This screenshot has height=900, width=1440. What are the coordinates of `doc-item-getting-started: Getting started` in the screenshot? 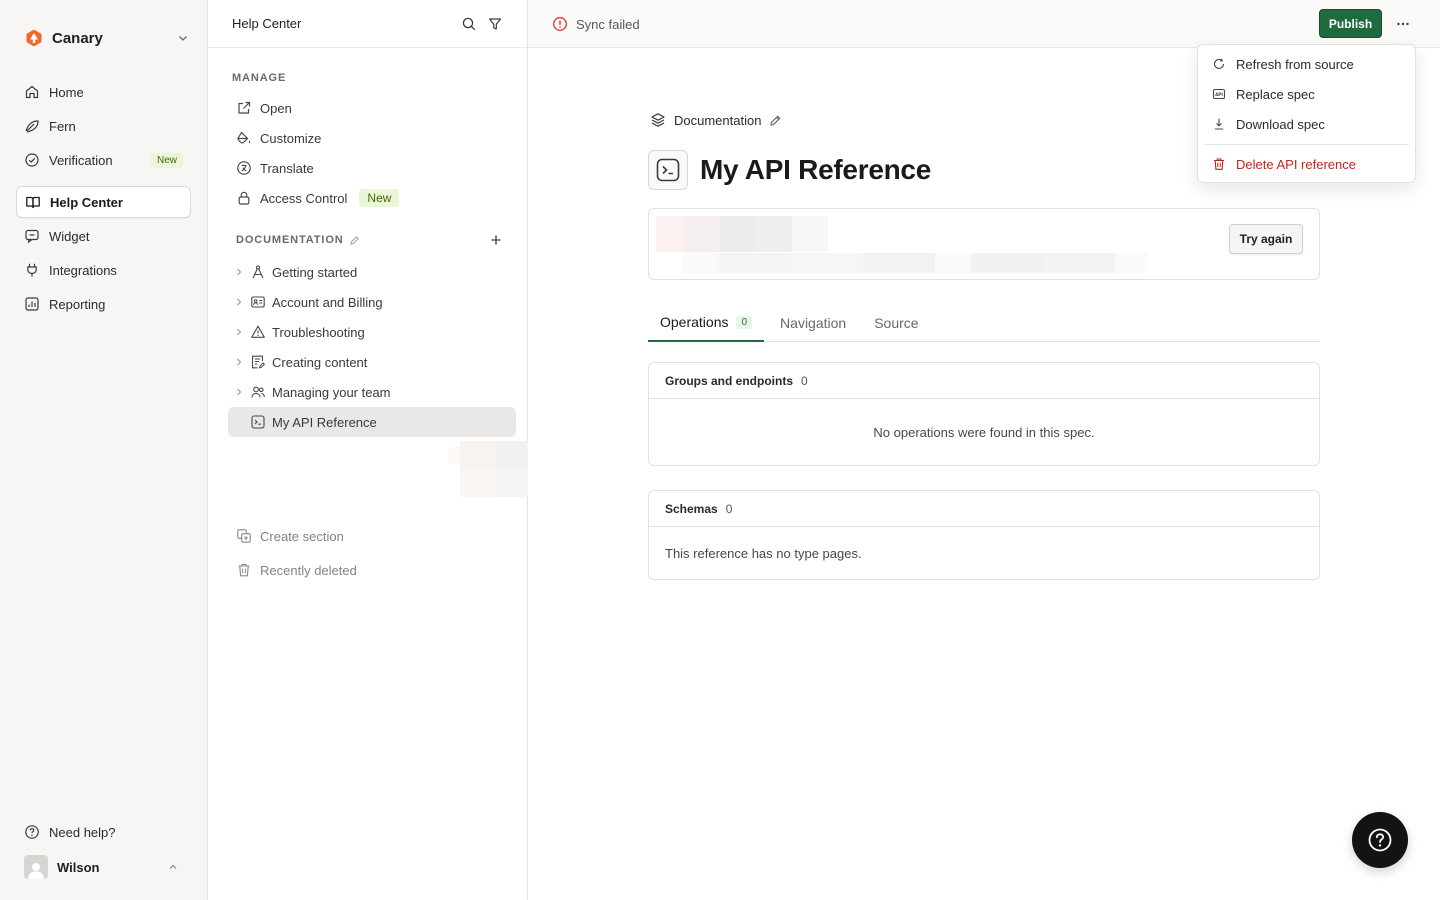 It's located at (372, 272).